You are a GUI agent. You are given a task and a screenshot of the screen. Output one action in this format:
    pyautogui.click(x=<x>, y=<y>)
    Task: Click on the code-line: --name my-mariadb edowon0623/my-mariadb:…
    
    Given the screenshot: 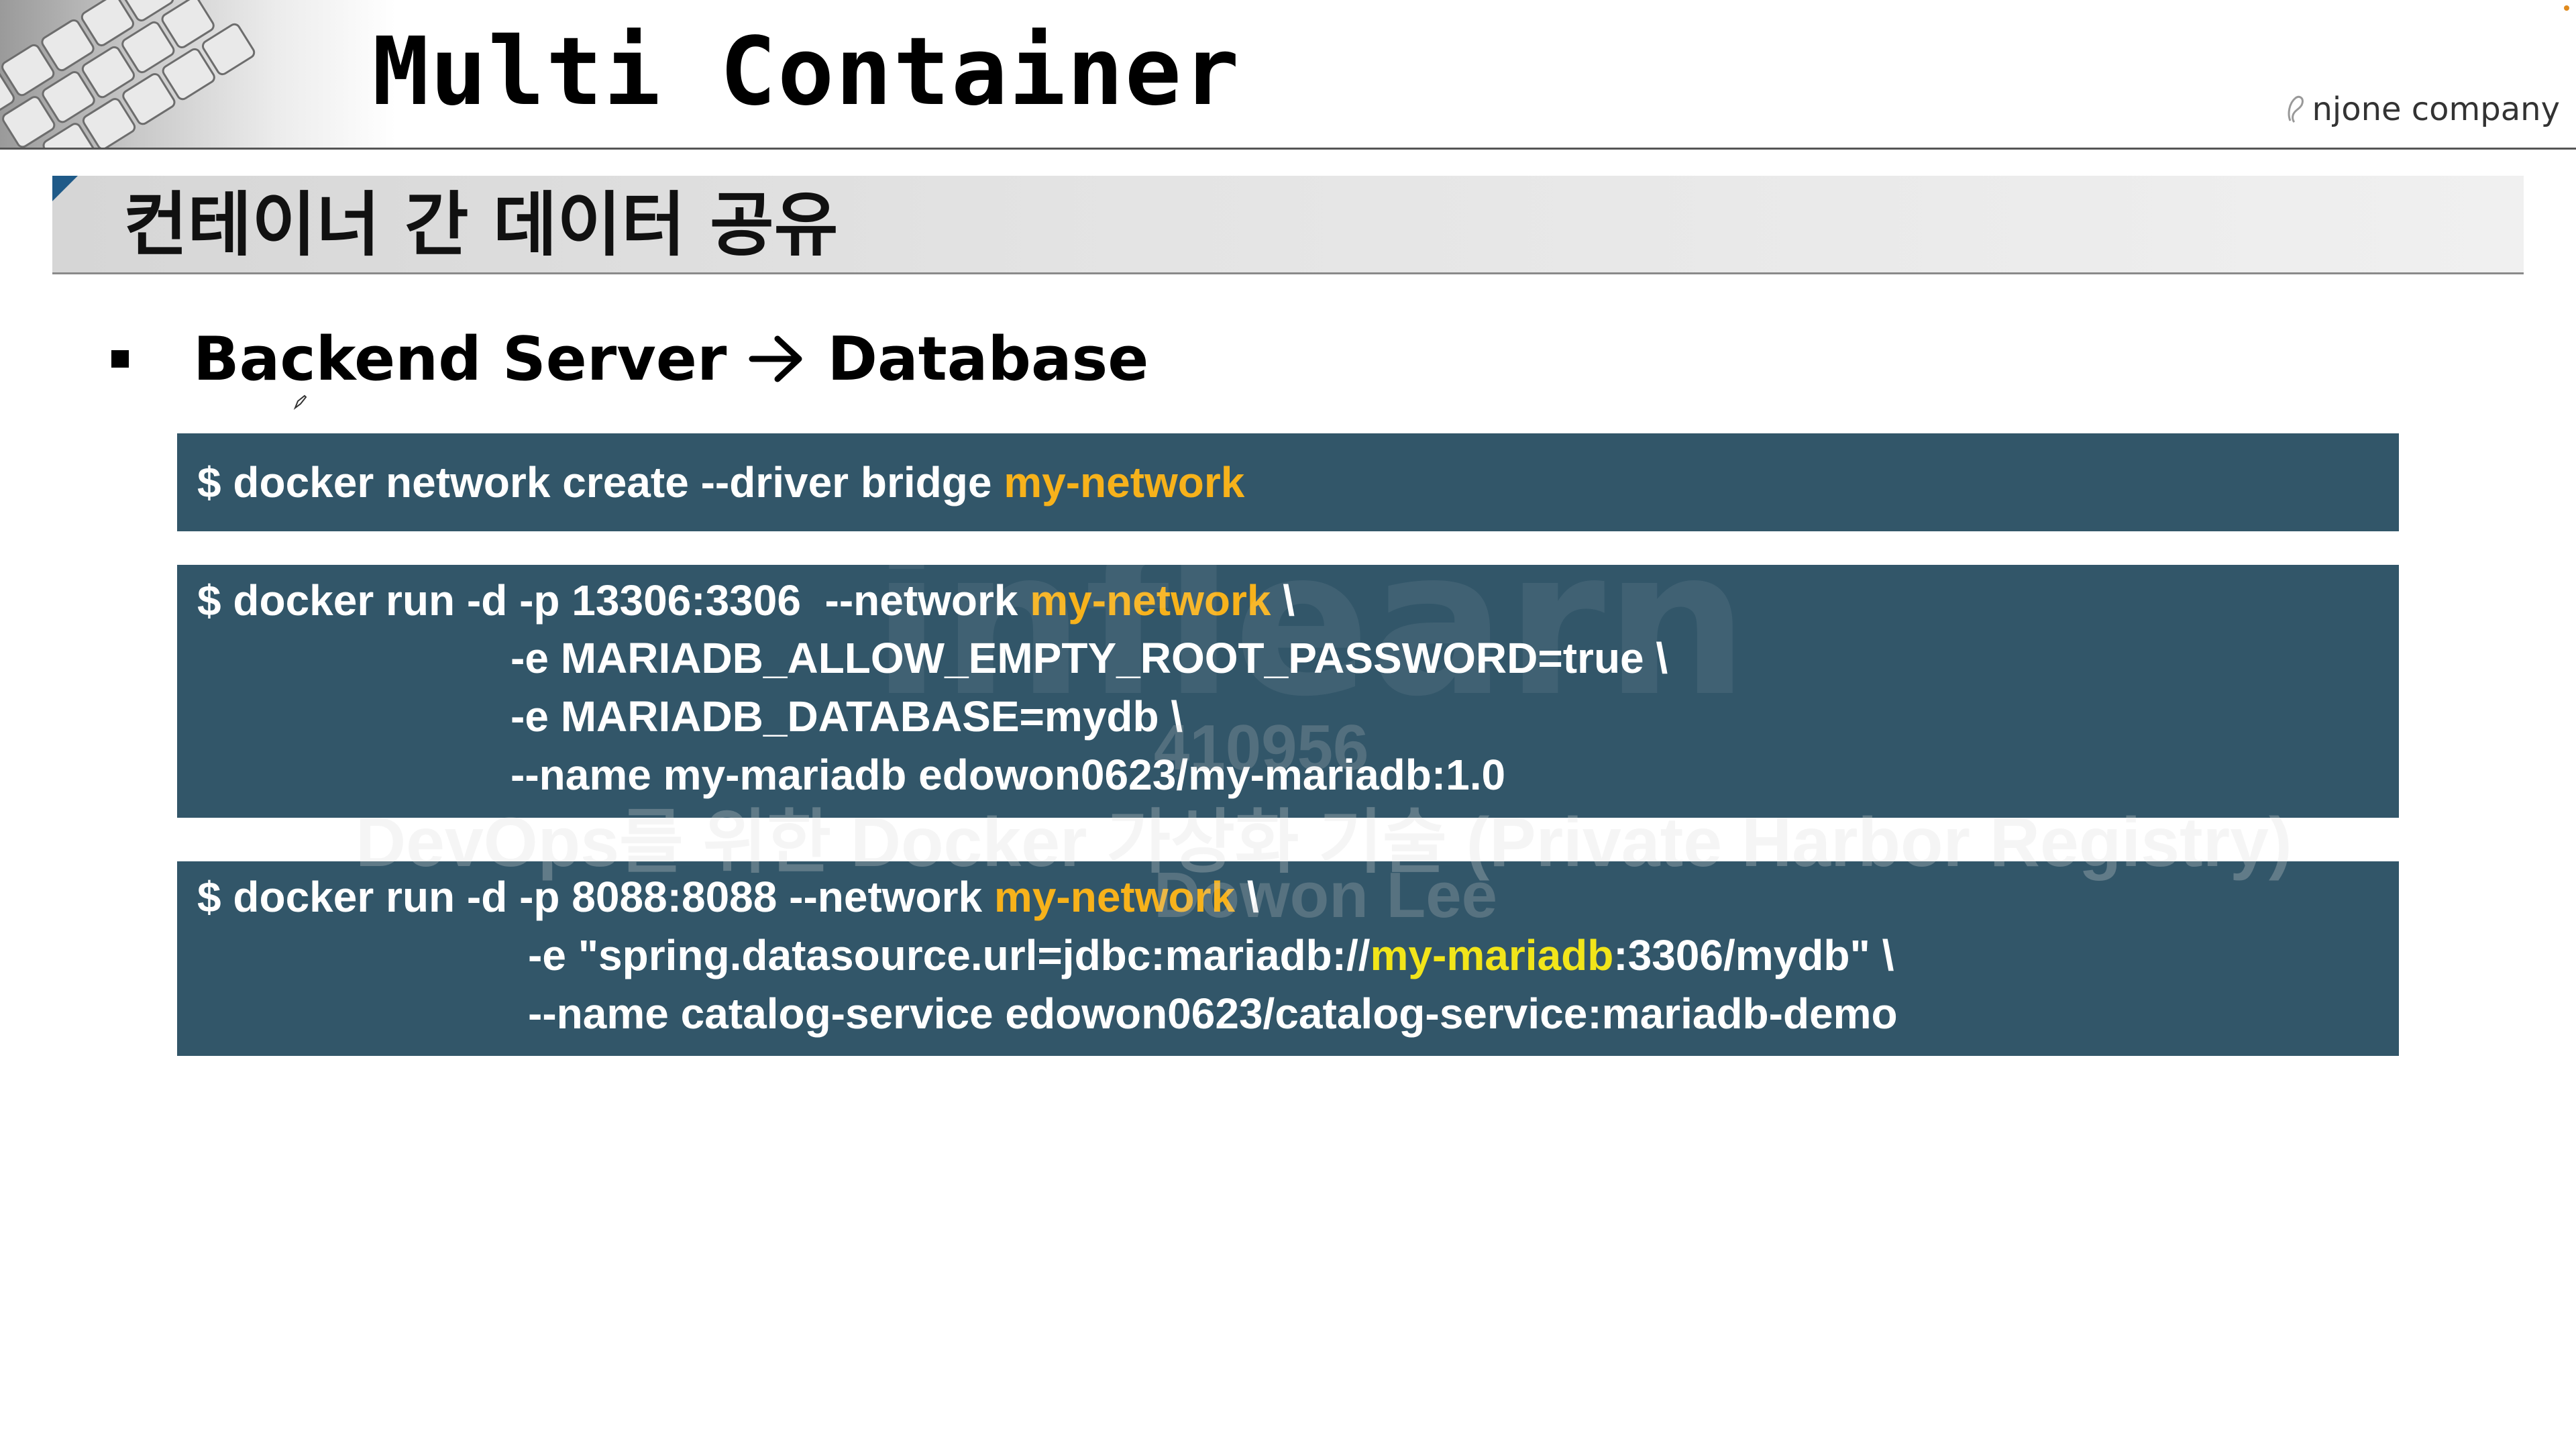 What is the action you would take?
    pyautogui.click(x=1008, y=775)
    